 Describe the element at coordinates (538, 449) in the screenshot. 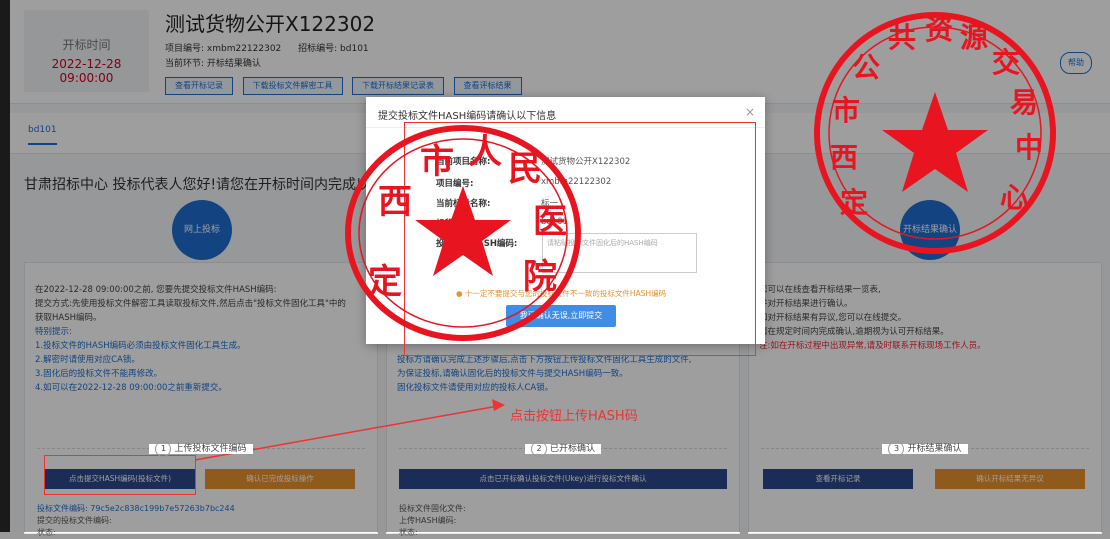

I see `step-2-number: 2` at that location.